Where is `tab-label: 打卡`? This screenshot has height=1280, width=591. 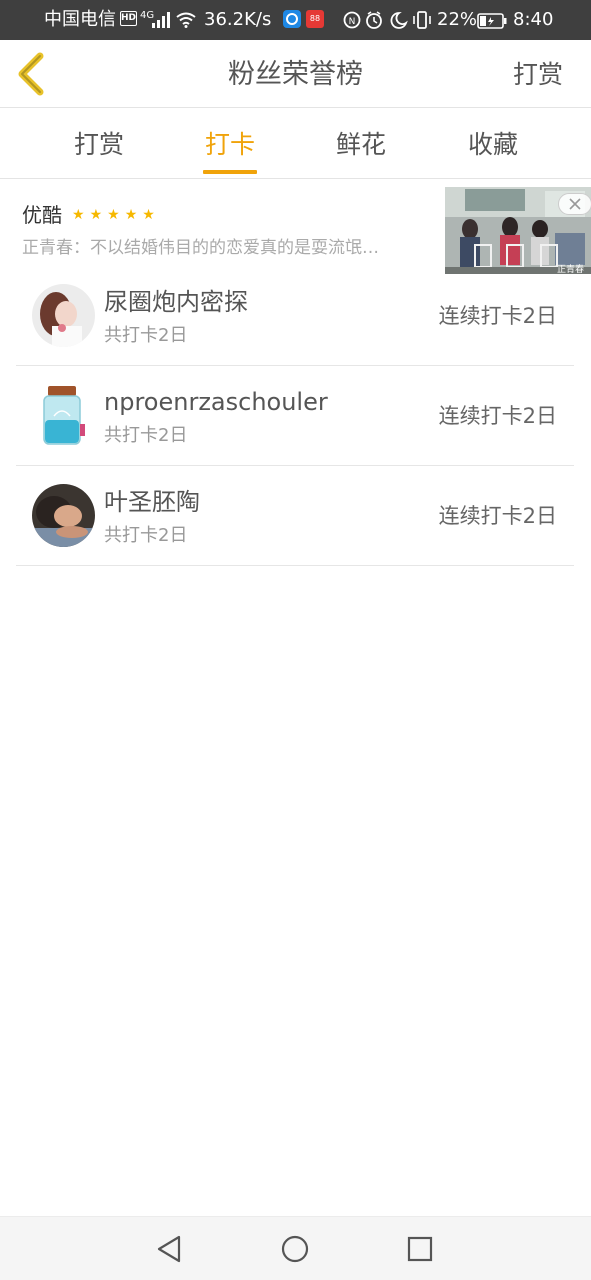 tab-label: 打卡 is located at coordinates (229, 144).